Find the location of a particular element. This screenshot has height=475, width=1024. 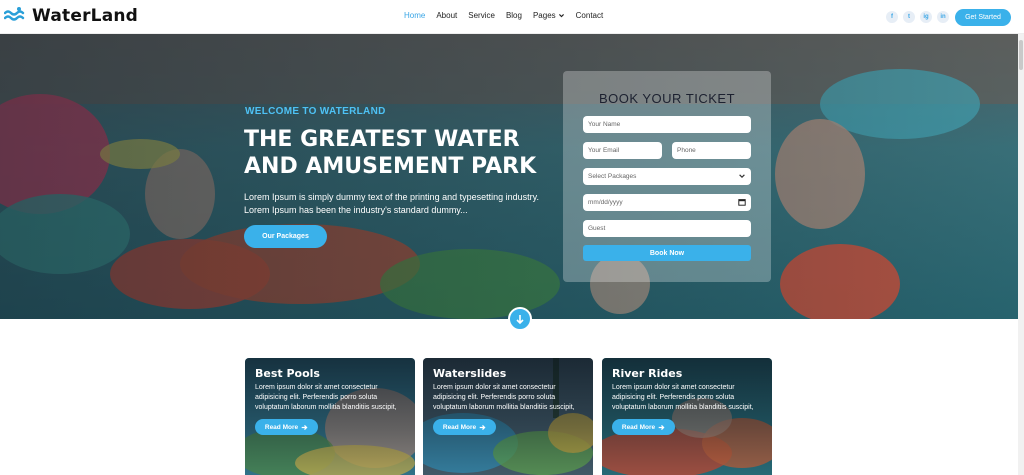

card-title: Waterslides is located at coordinates (470, 373).